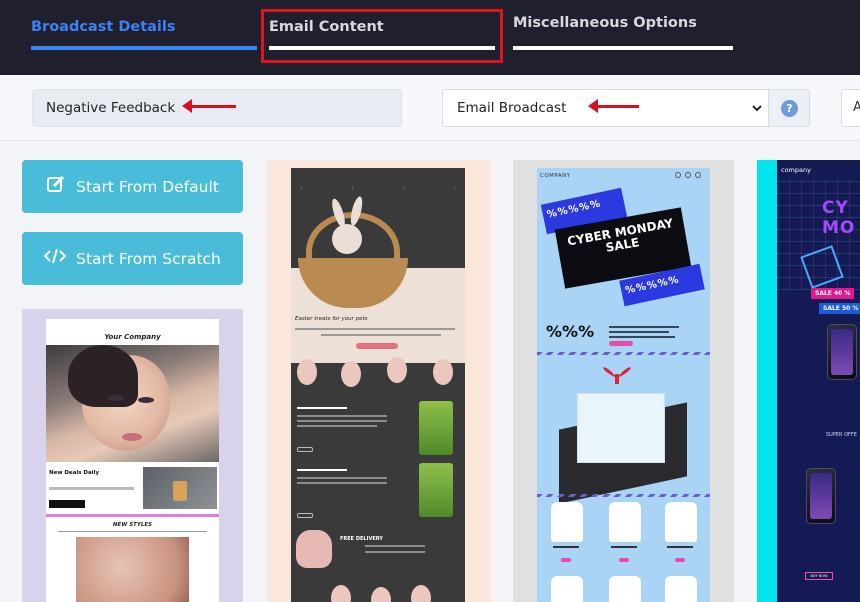 The image size is (860, 602). I want to click on template-brand: company, so click(796, 170).